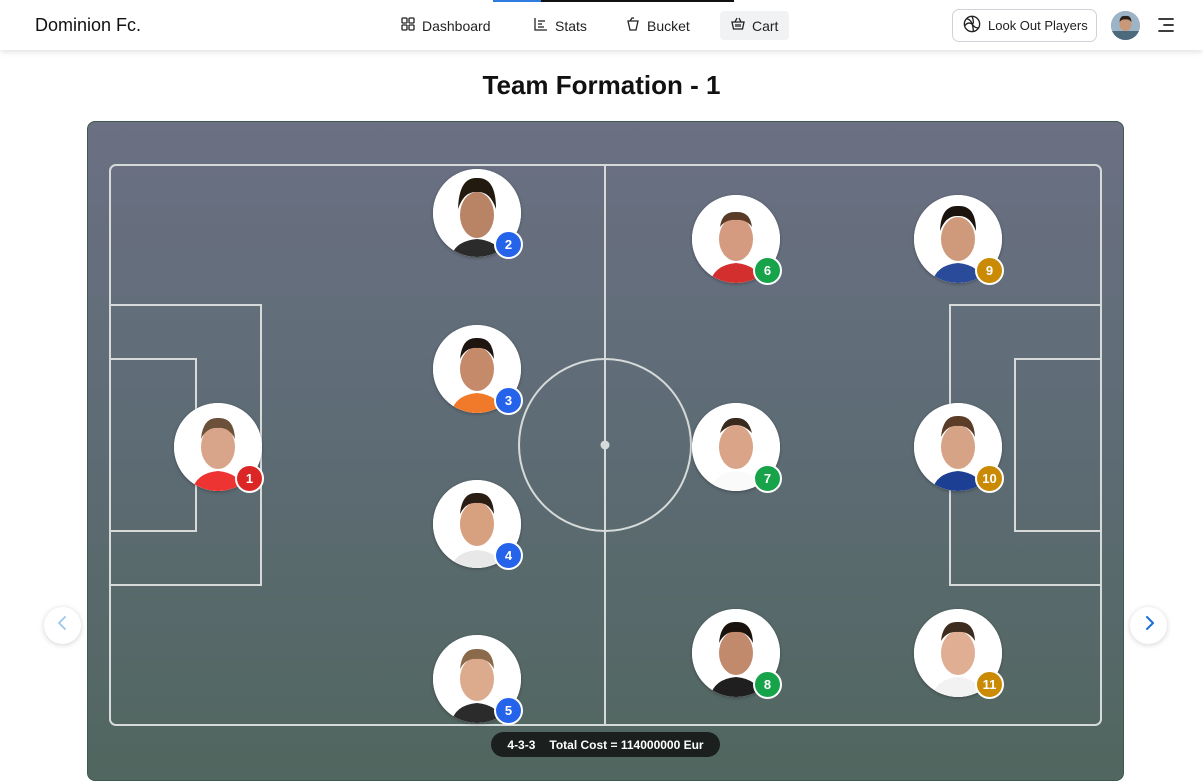 The height and width of the screenshot is (781, 1203). What do you see at coordinates (1166, 25) in the screenshot?
I see `menu-icon` at bounding box center [1166, 25].